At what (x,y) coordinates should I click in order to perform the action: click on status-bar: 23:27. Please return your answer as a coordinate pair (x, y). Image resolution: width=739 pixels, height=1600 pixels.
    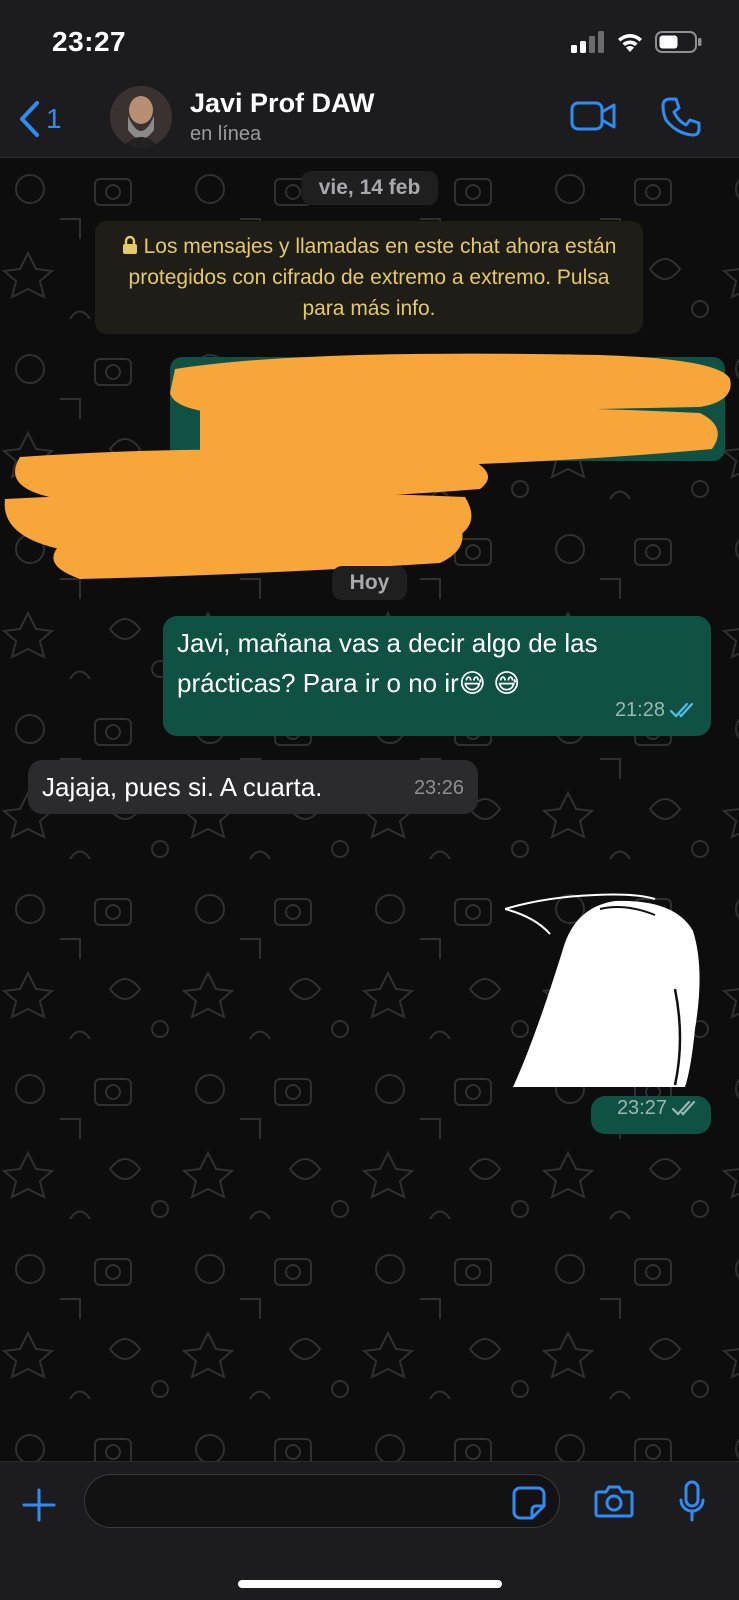
    Looking at the image, I should click on (369, 43).